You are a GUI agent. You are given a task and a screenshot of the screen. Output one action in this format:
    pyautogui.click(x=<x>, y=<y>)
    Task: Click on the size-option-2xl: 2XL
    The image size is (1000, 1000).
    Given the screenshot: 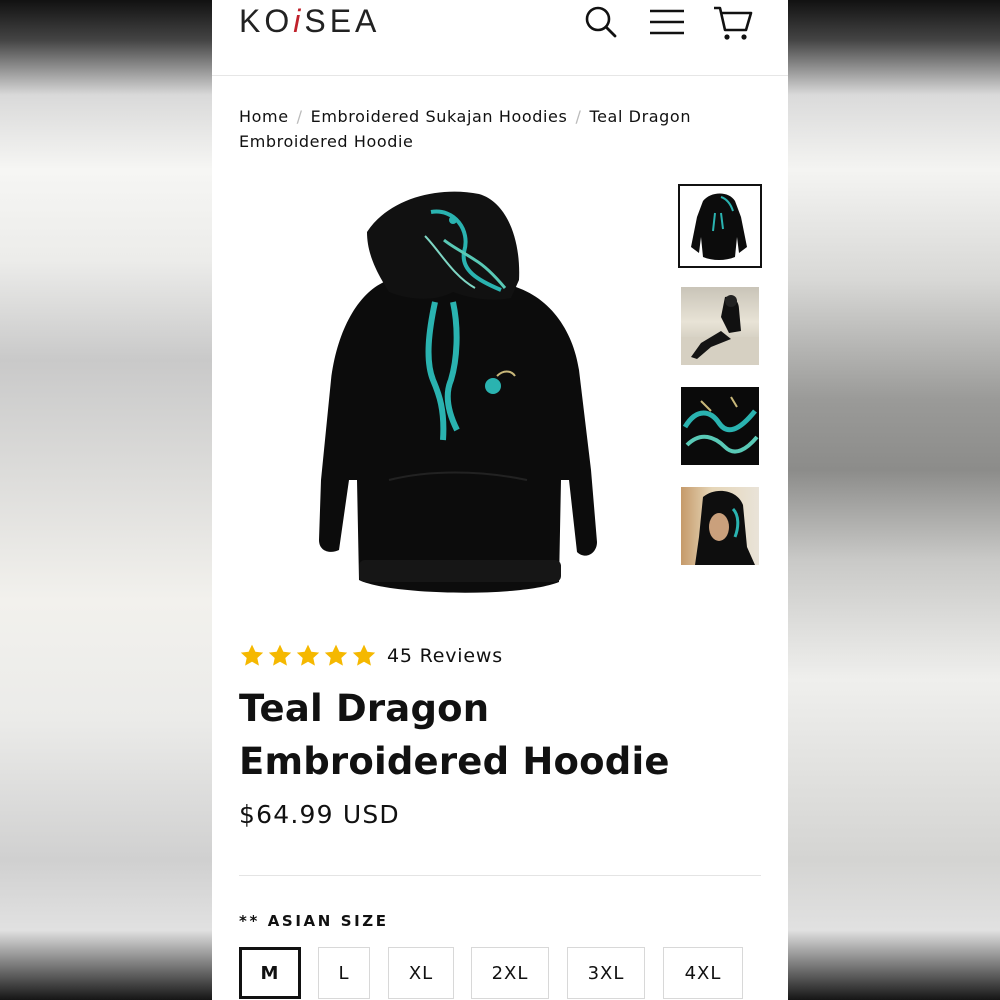 What is the action you would take?
    pyautogui.click(x=510, y=973)
    